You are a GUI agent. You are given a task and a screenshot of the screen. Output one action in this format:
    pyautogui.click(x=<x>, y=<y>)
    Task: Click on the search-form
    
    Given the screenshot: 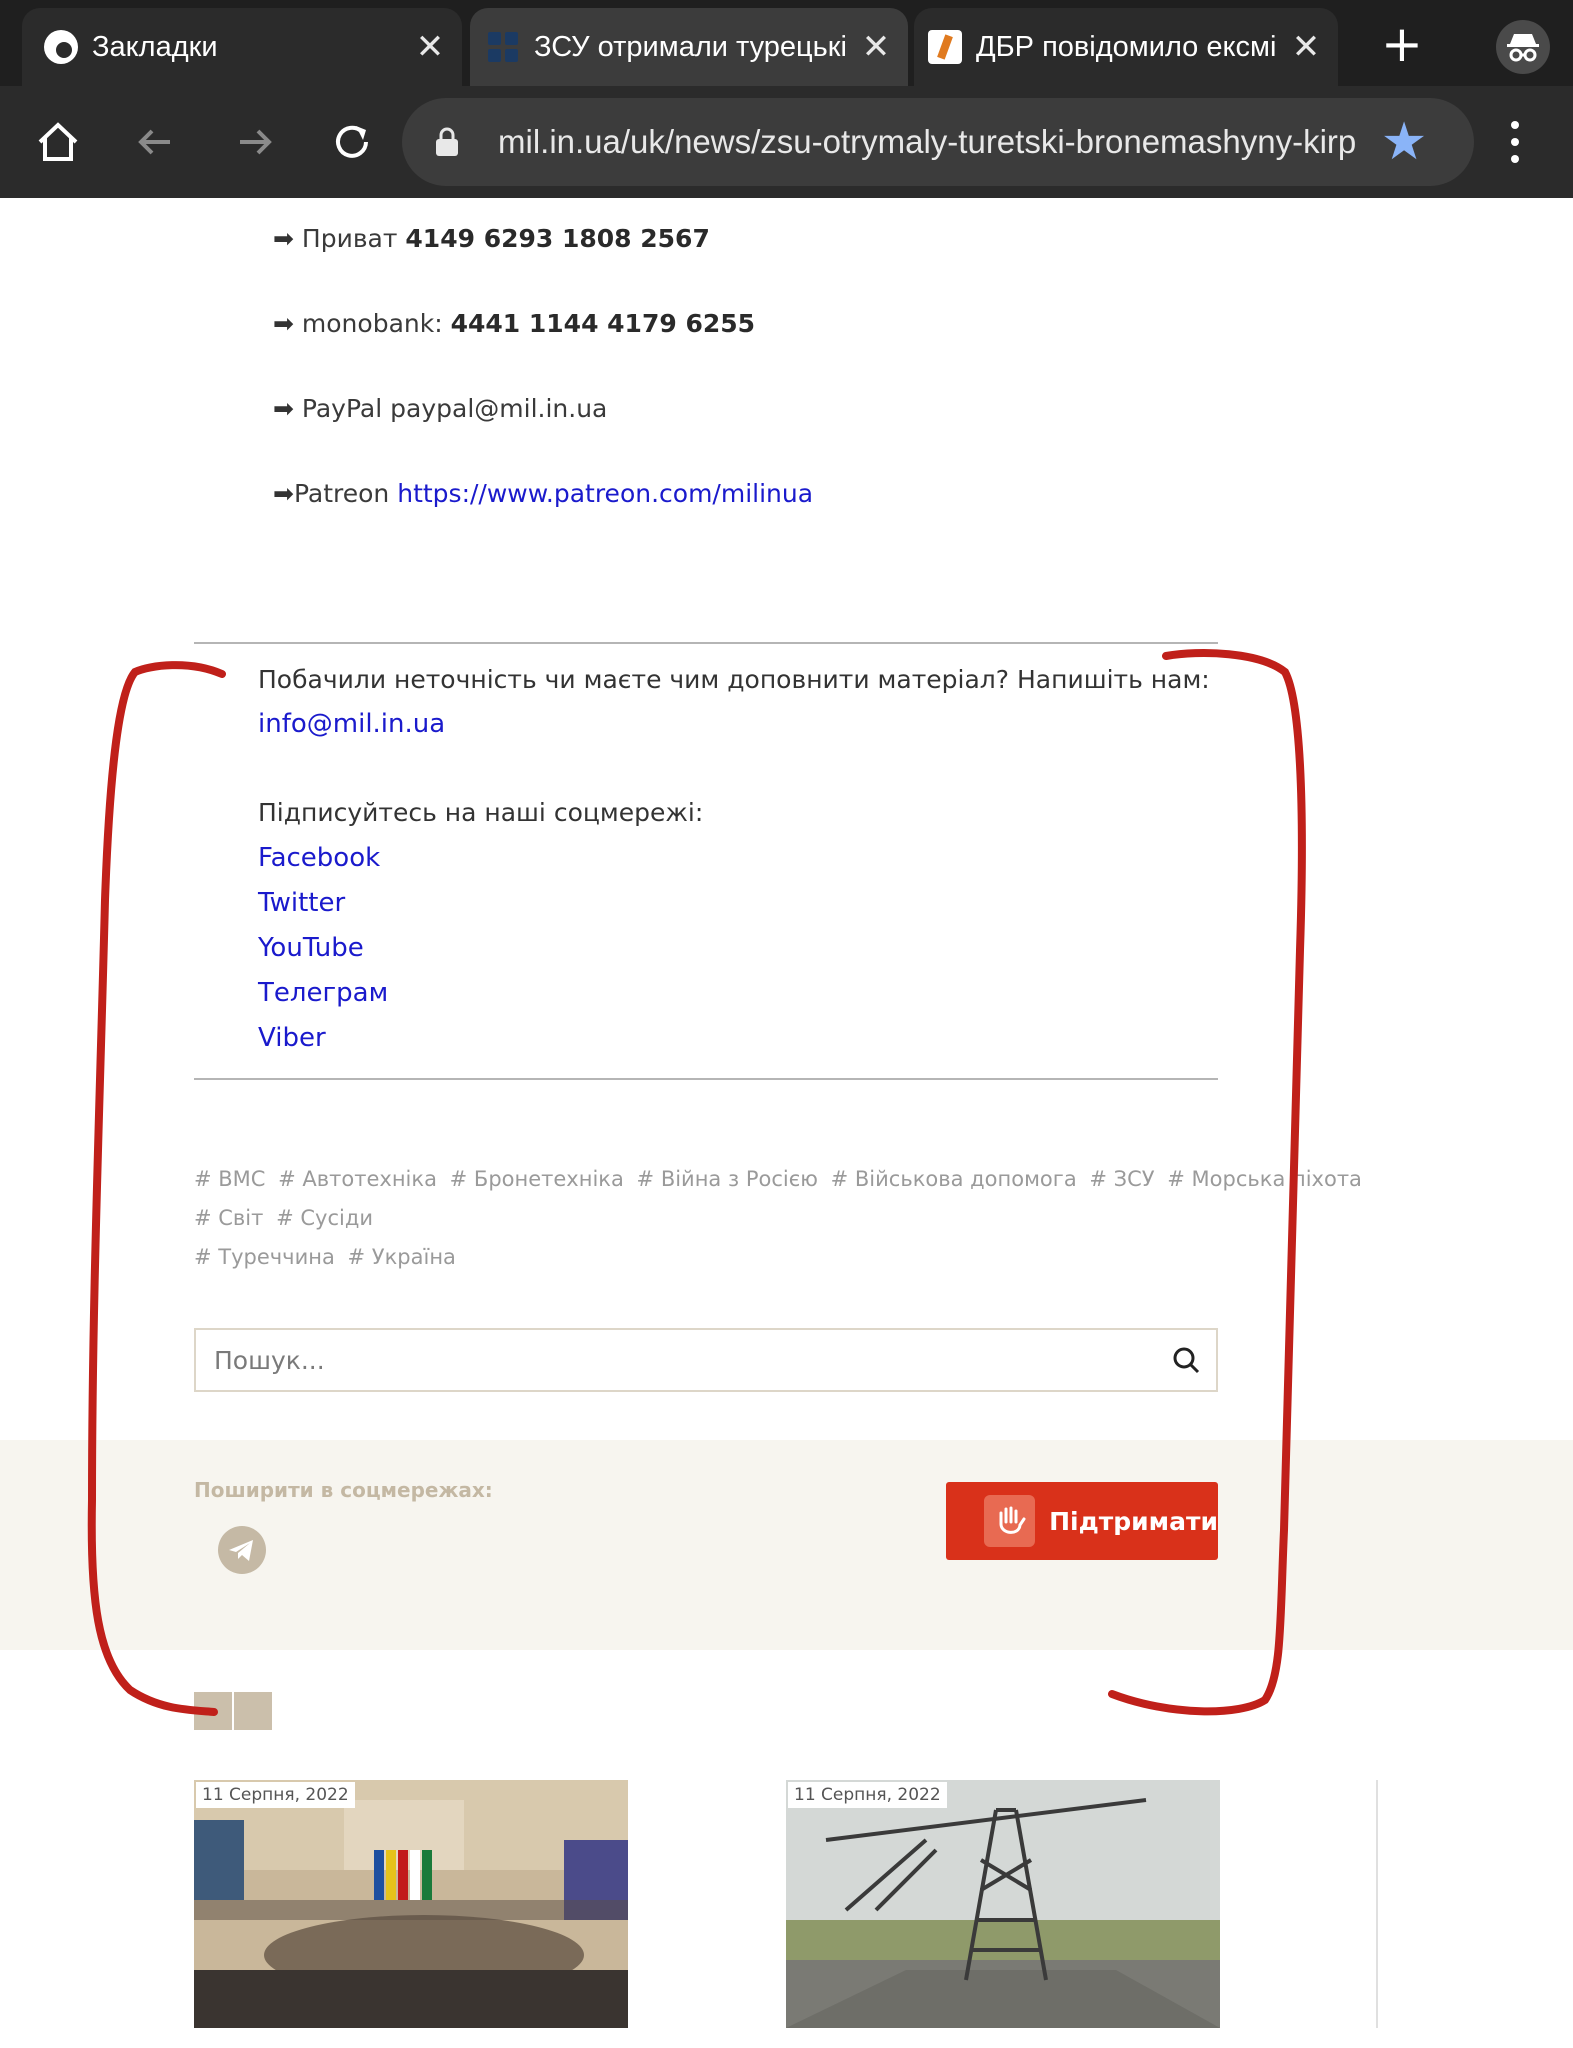 What is the action you would take?
    pyautogui.click(x=706, y=1360)
    